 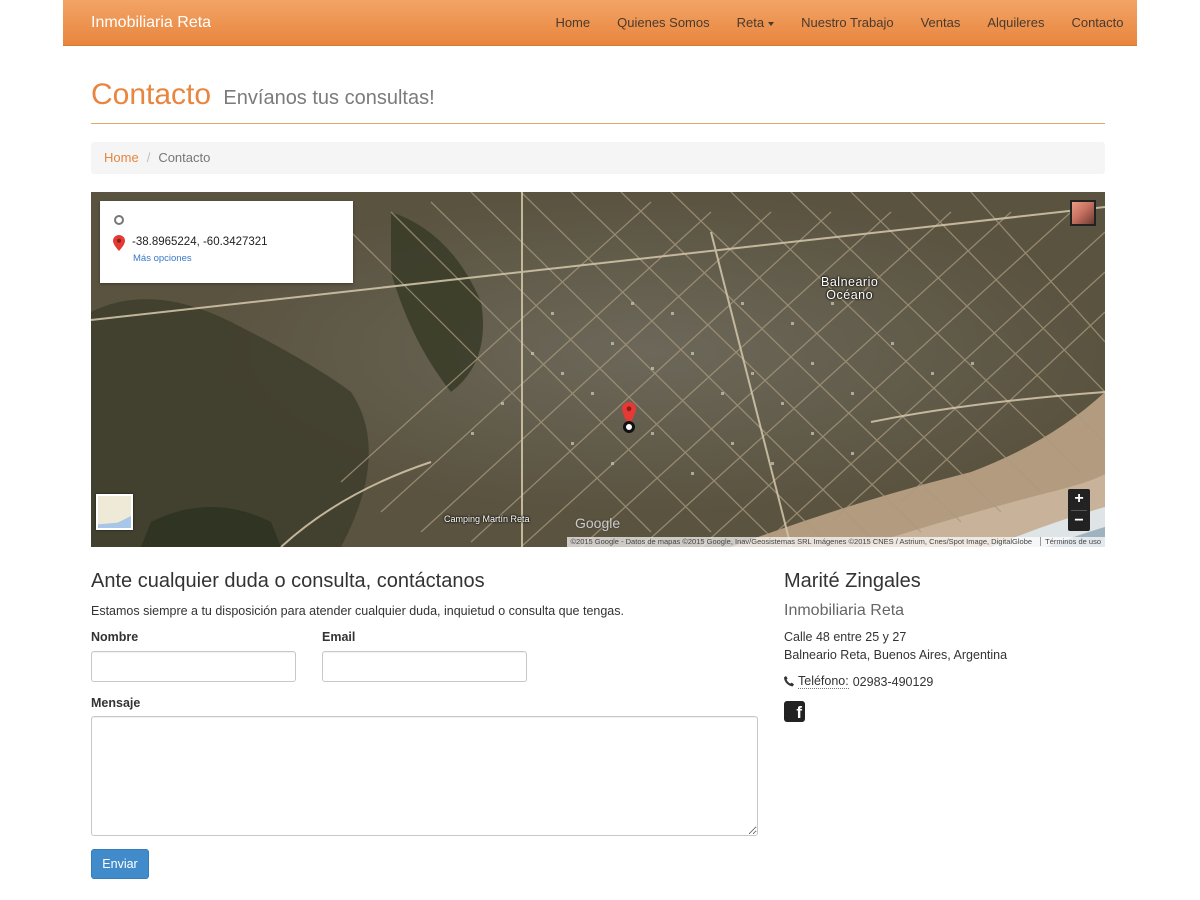 What do you see at coordinates (1070, 541) in the screenshot?
I see `terms-link: Términos de uso` at bounding box center [1070, 541].